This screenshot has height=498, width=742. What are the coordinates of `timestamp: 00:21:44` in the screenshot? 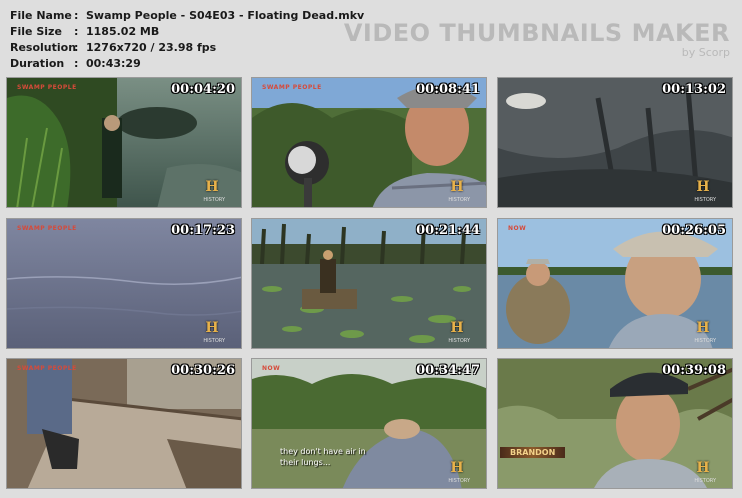 It's located at (448, 230).